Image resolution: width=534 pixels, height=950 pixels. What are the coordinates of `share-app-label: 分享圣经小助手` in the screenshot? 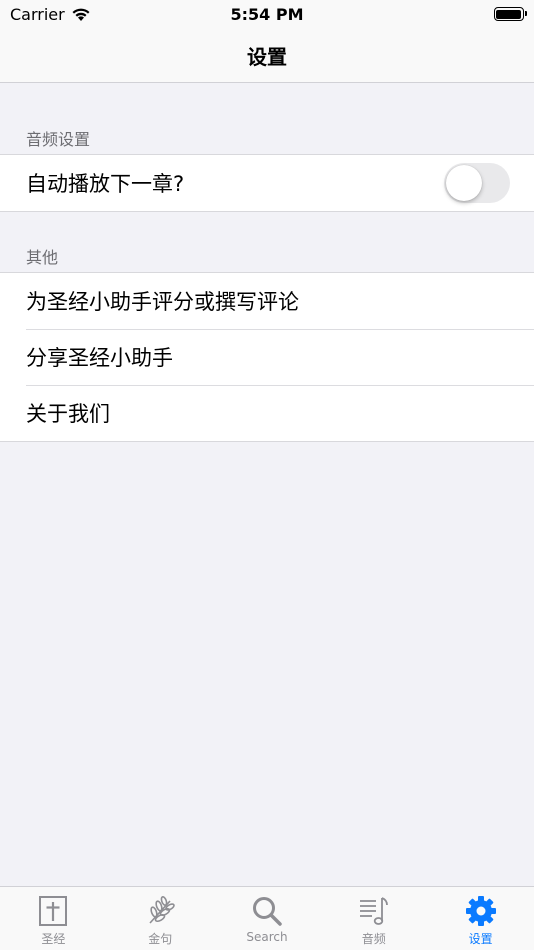 It's located at (99, 358).